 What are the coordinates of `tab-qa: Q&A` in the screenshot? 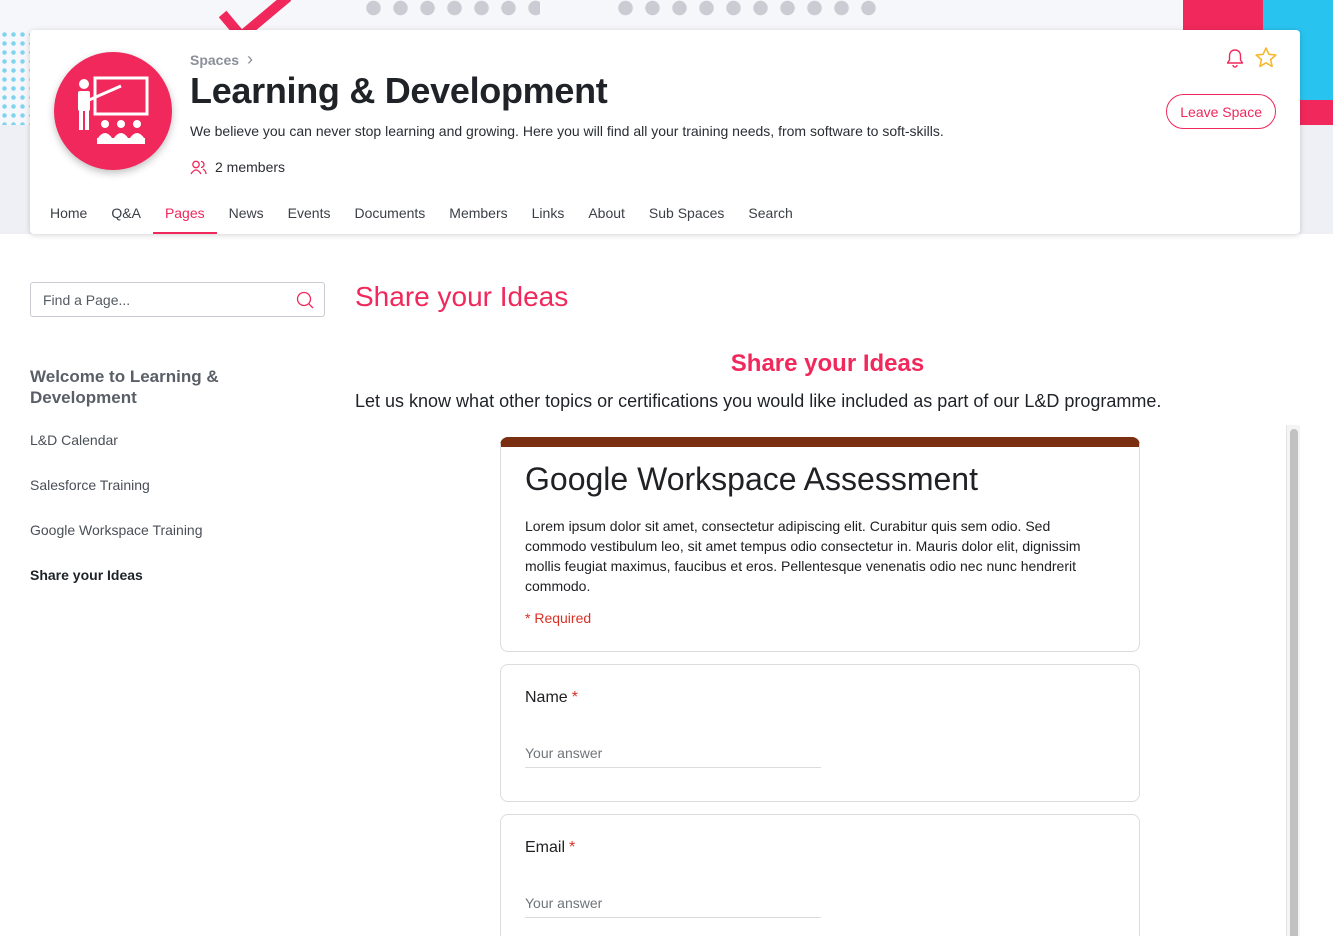 It's located at (126, 216).